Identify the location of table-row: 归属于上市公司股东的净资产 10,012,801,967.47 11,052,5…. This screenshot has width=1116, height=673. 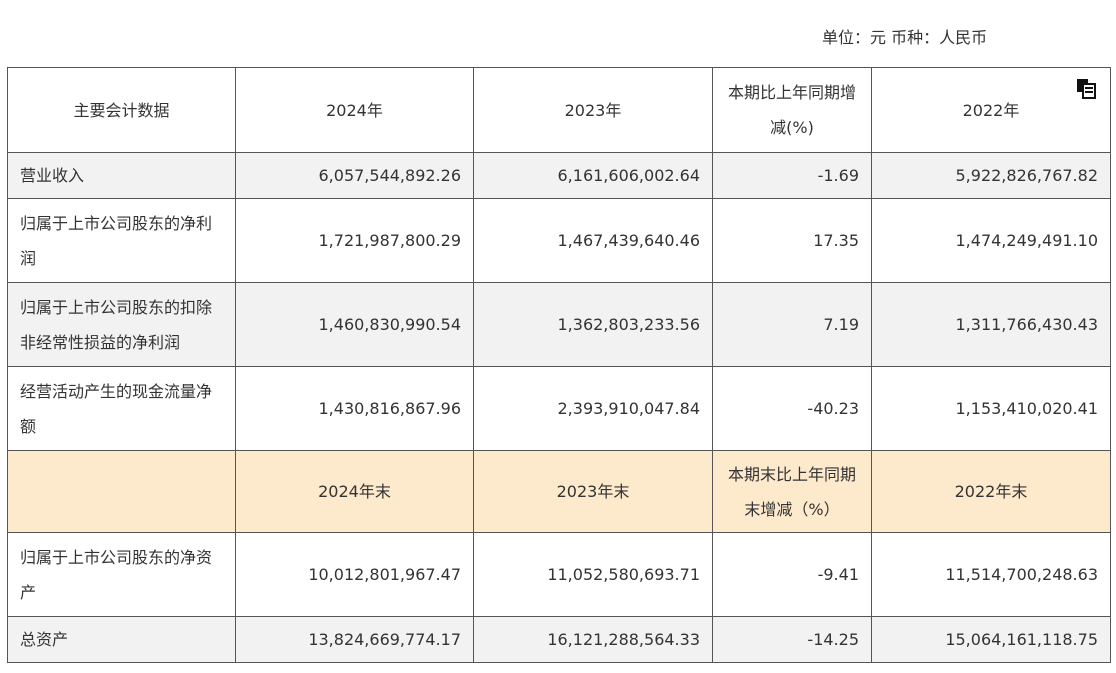
(559, 574).